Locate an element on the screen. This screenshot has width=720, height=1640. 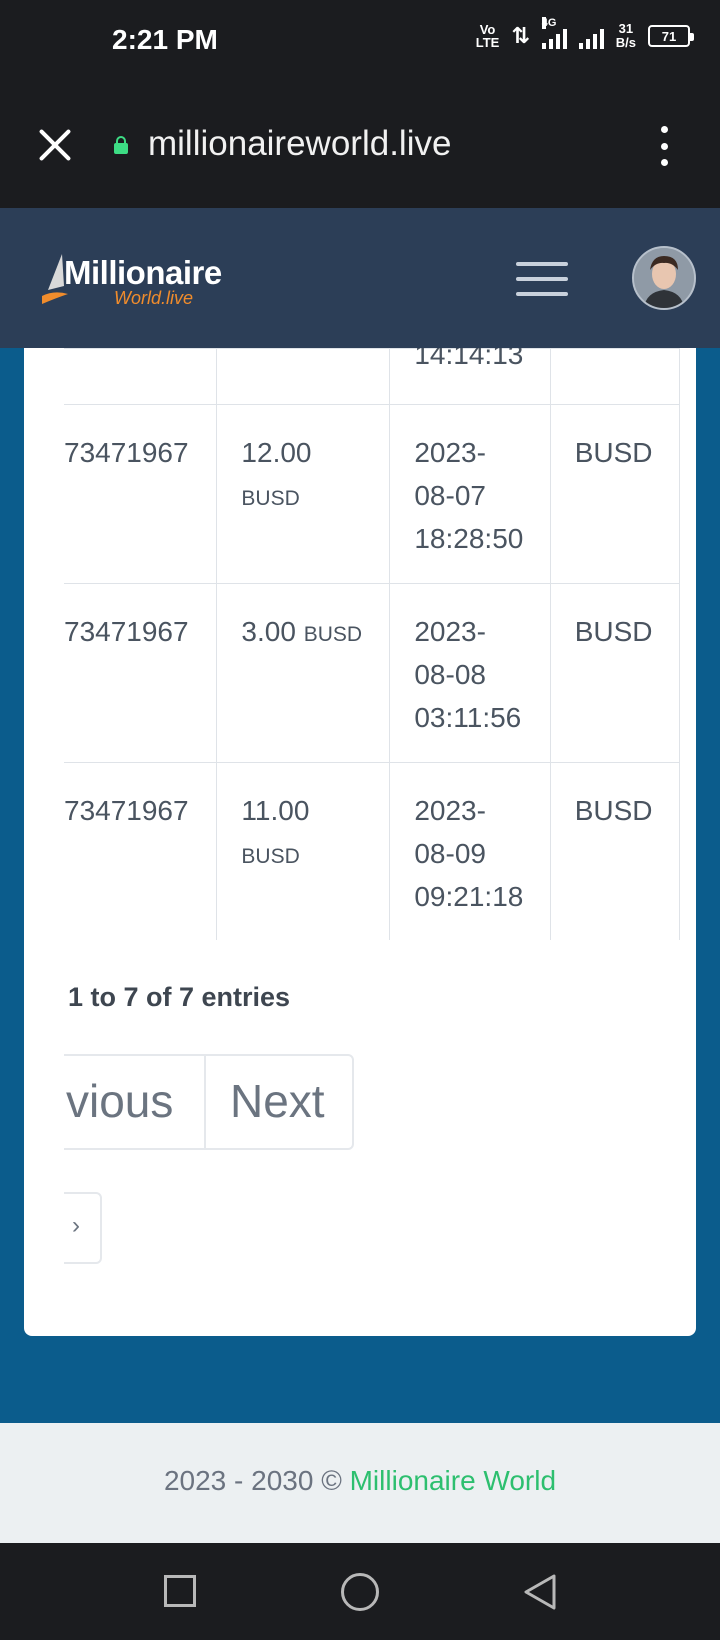
speed-value: 31 is located at coordinates (626, 28).